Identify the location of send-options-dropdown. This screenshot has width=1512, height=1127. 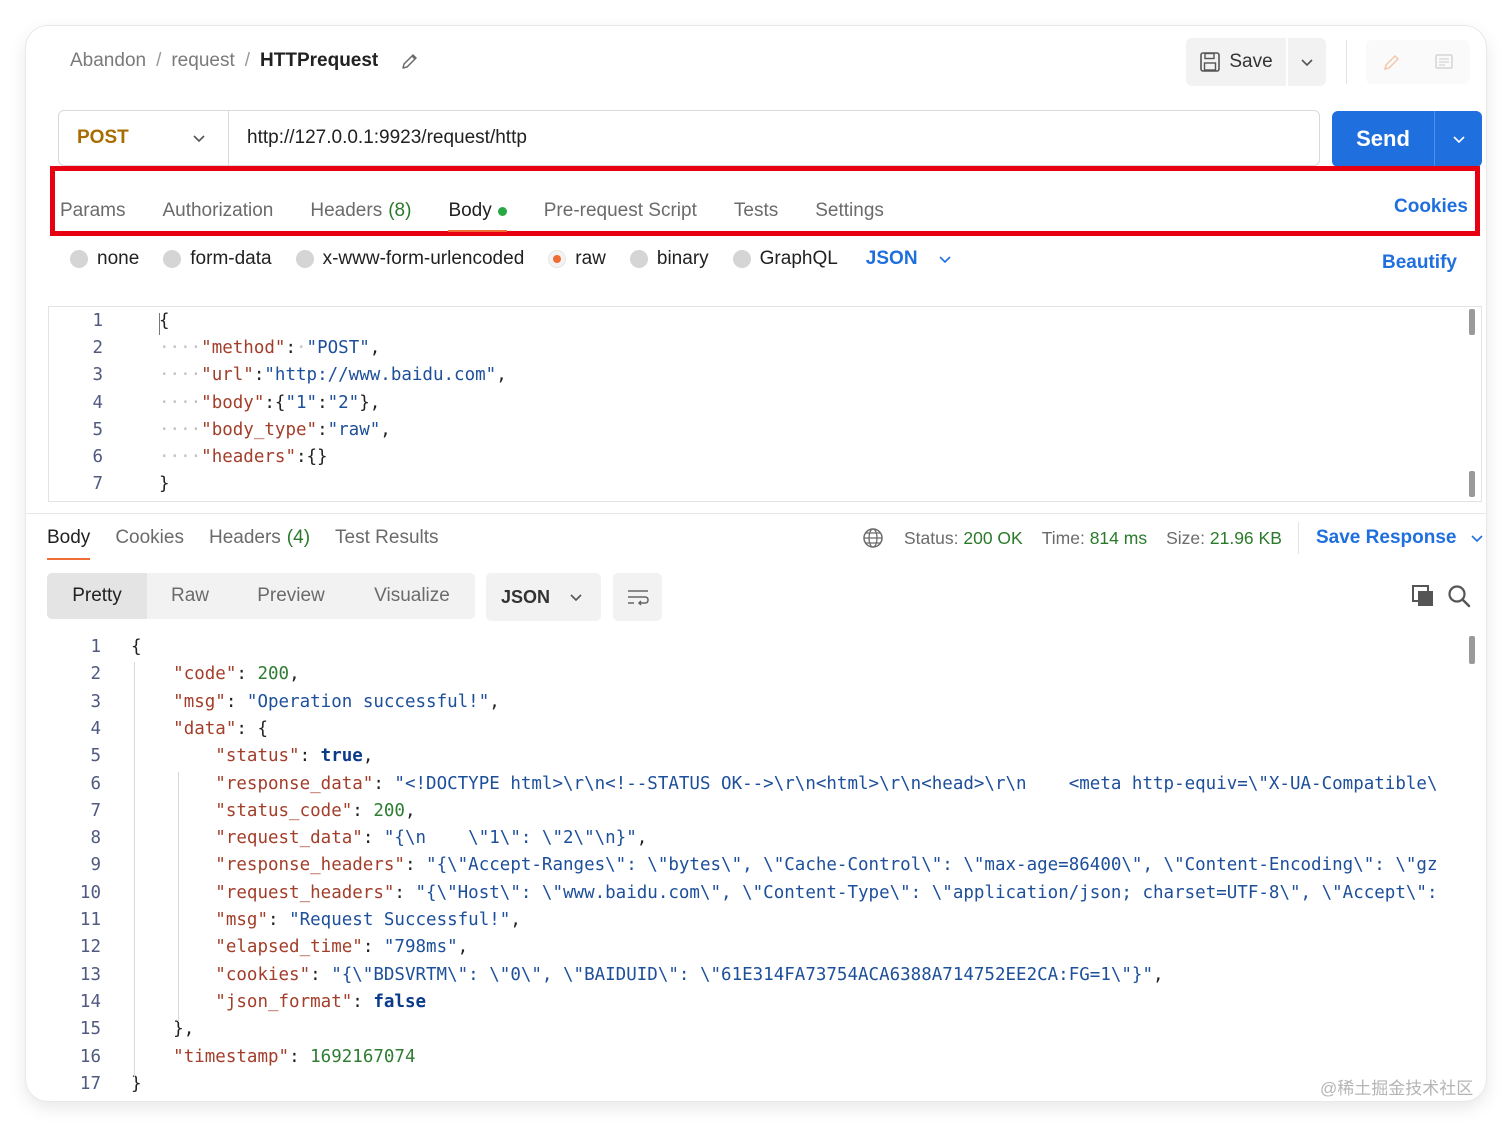
(1458, 139).